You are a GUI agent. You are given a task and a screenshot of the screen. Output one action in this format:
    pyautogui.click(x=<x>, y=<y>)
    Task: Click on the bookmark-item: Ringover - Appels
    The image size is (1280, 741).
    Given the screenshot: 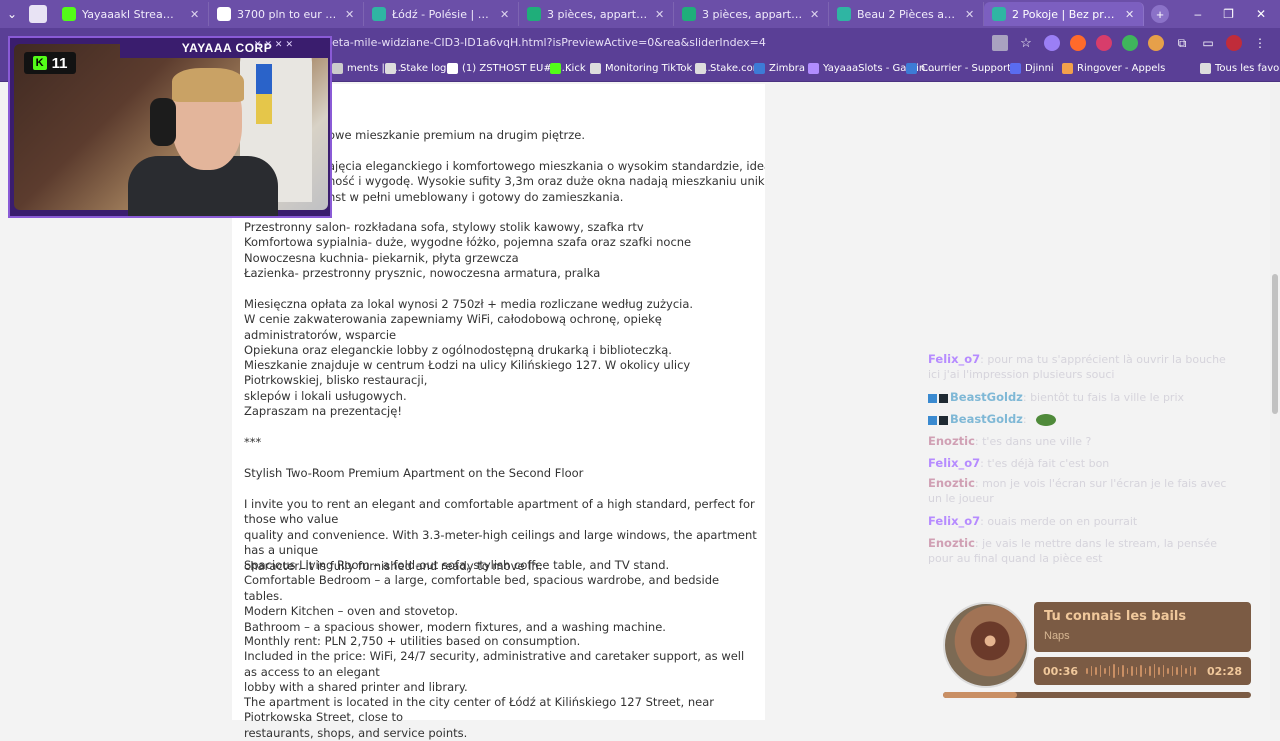 What is the action you would take?
    pyautogui.click(x=1113, y=68)
    